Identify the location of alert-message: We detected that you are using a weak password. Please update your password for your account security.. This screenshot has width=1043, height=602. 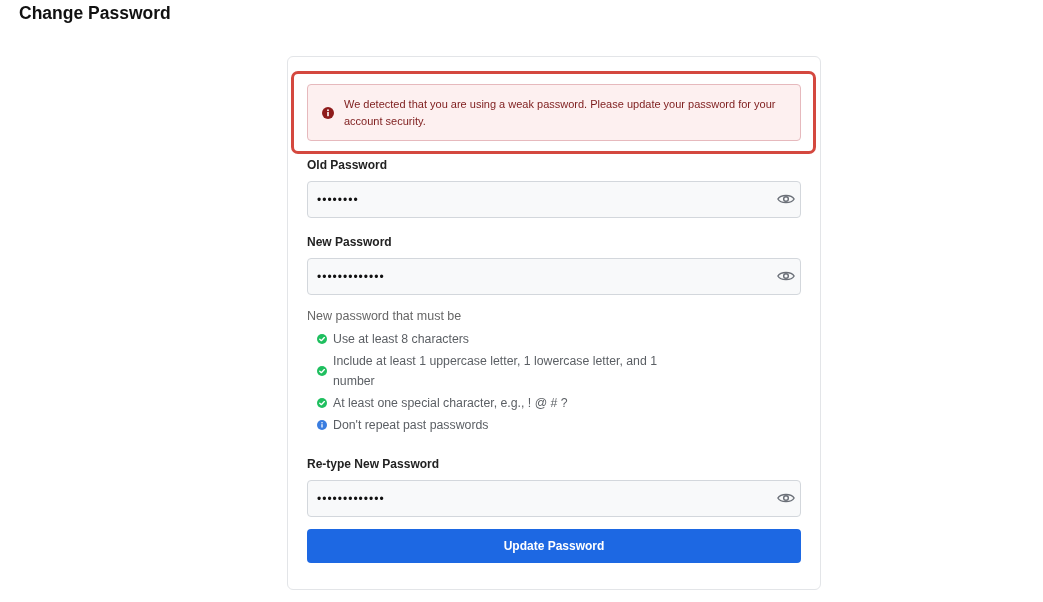
(560, 112).